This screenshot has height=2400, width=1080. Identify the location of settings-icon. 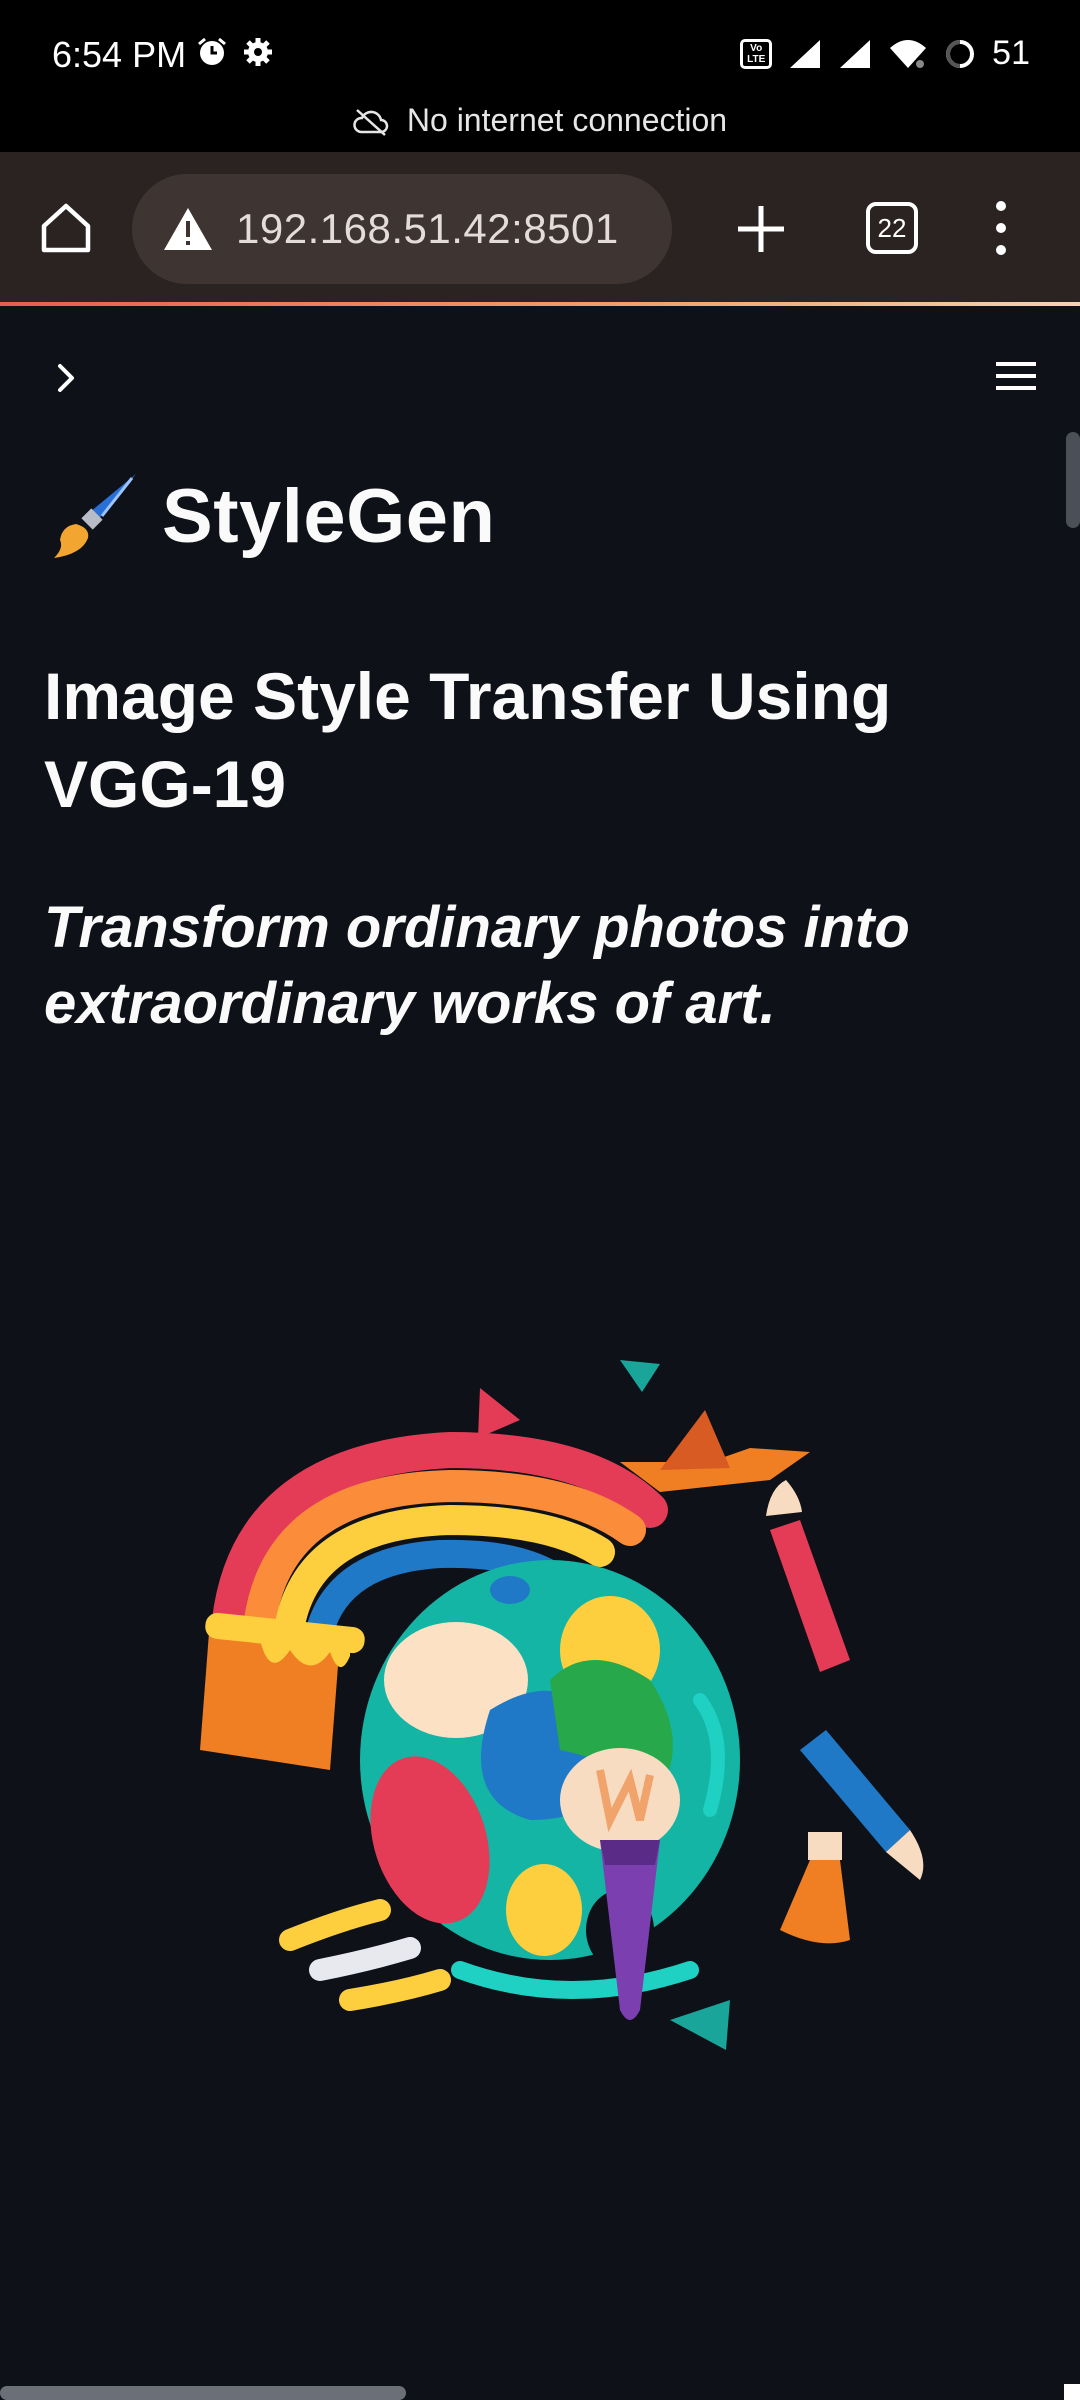
(258, 52).